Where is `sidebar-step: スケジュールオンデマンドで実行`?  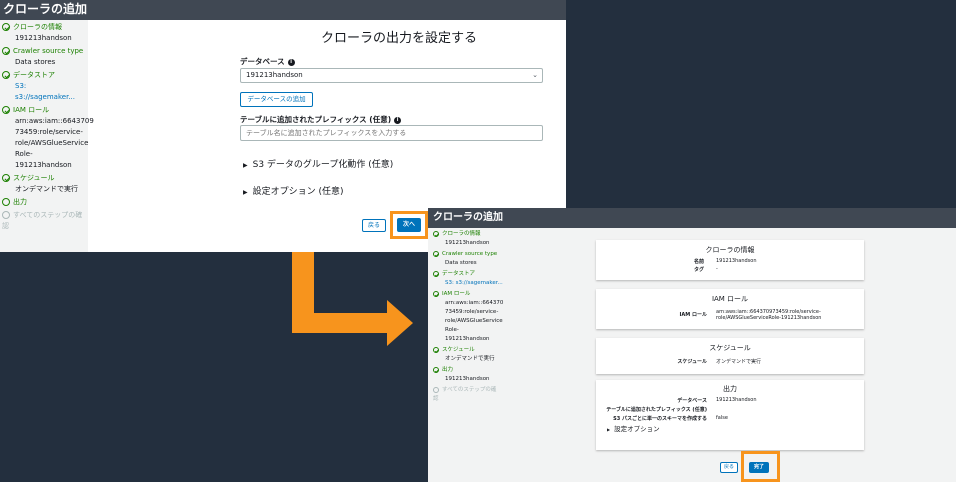
sidebar-step: スケジュールオンデマンドで実行 is located at coordinates (44, 183).